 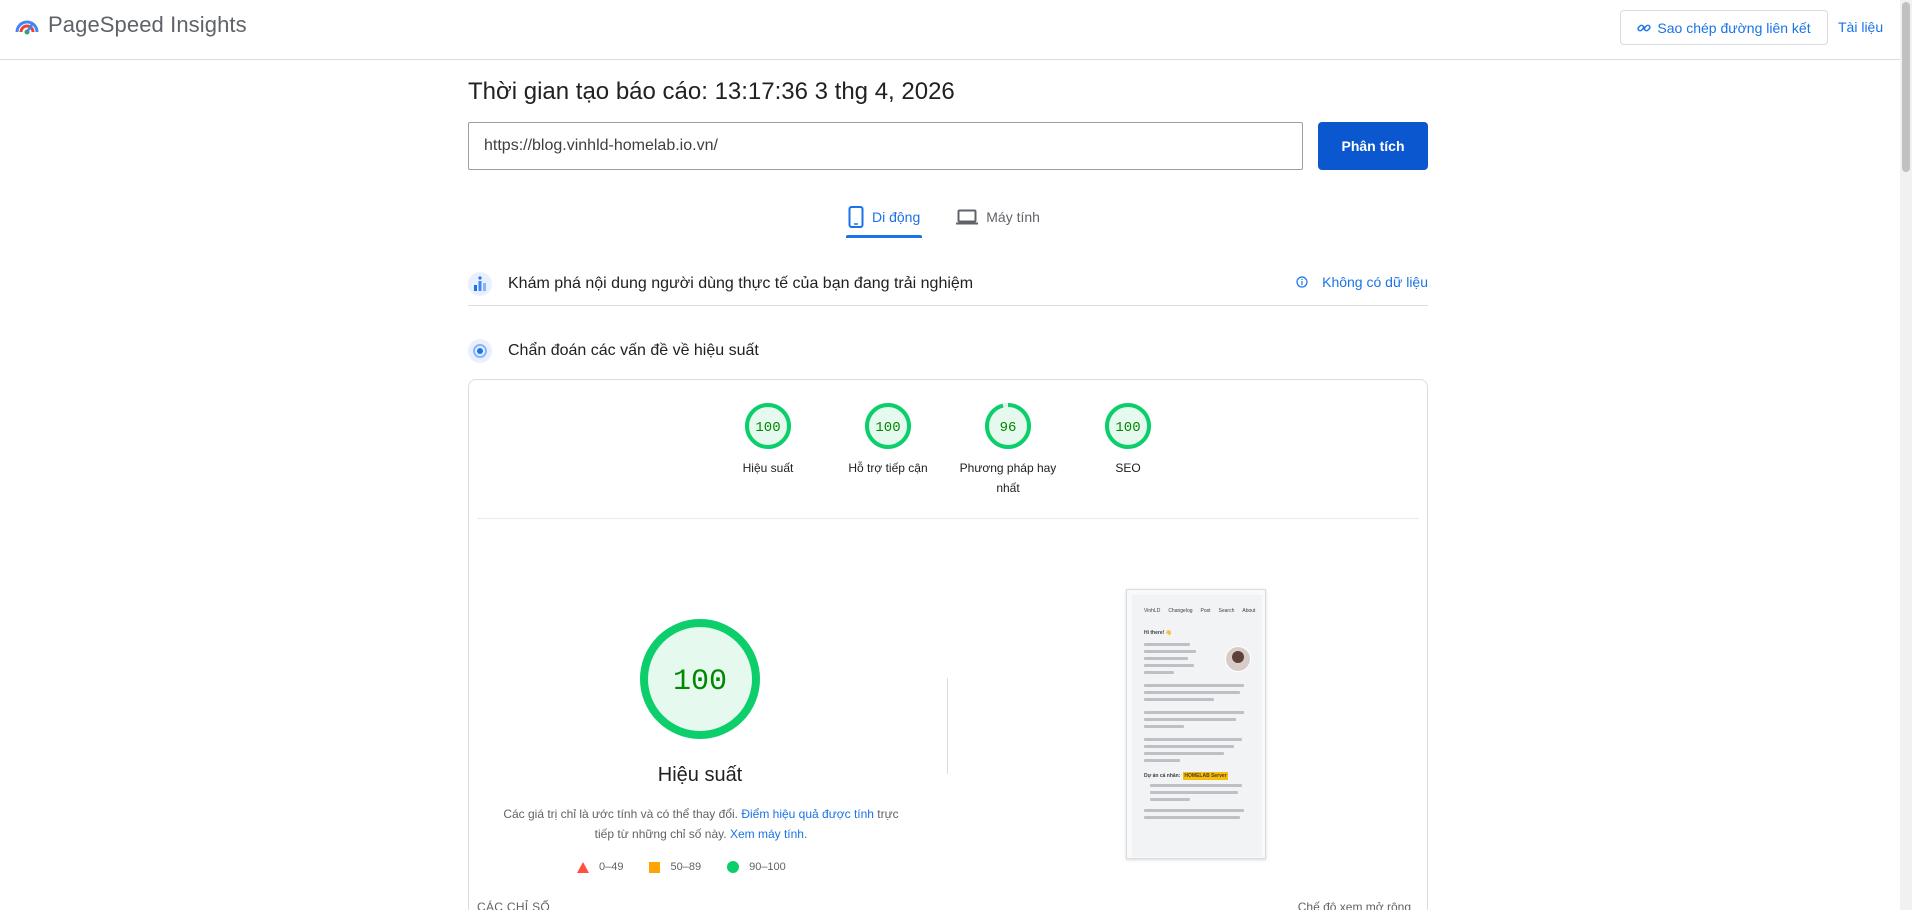 I want to click on triangle-icon, so click(x=583, y=867).